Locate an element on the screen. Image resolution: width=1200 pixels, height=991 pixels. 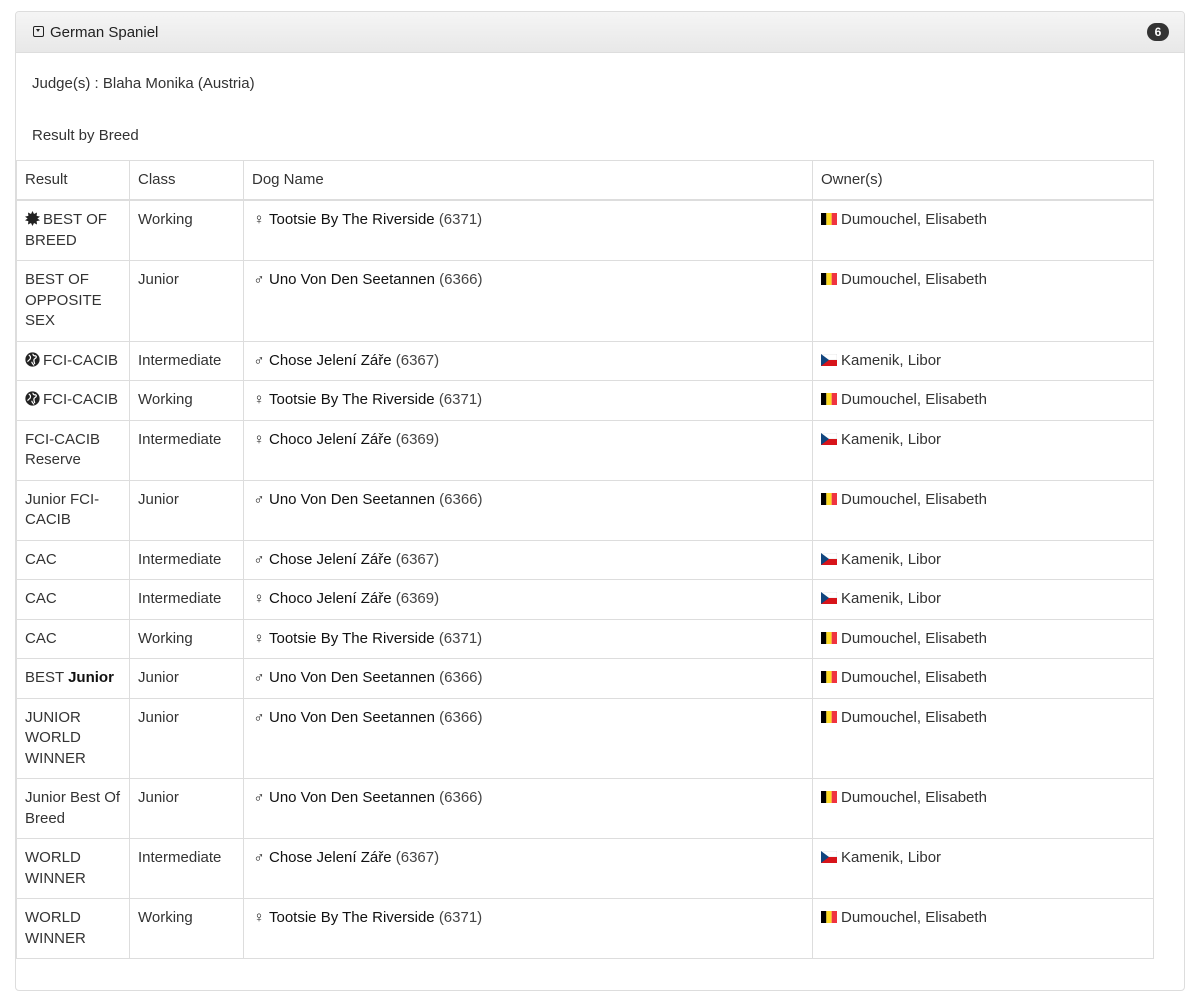
entry-count-badge: 6 is located at coordinates (1158, 32).